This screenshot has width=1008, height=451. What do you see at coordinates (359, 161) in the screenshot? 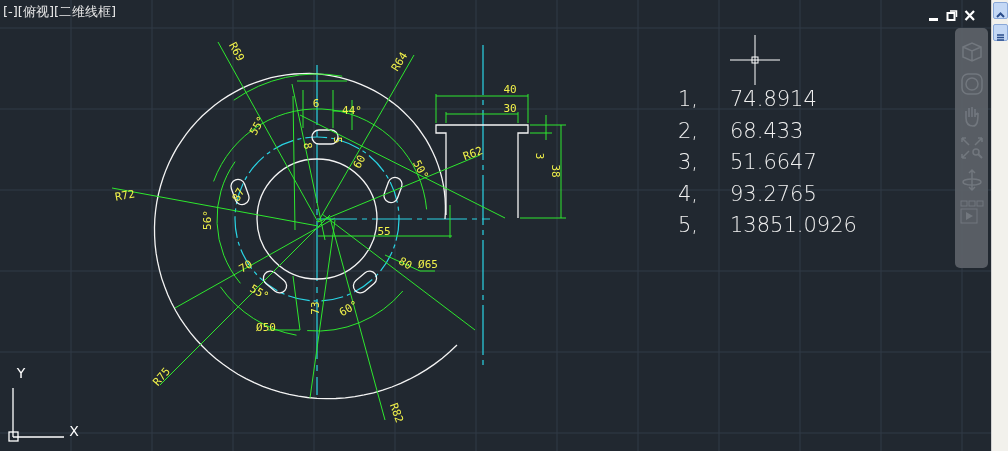
I see `dimension-label: 60` at bounding box center [359, 161].